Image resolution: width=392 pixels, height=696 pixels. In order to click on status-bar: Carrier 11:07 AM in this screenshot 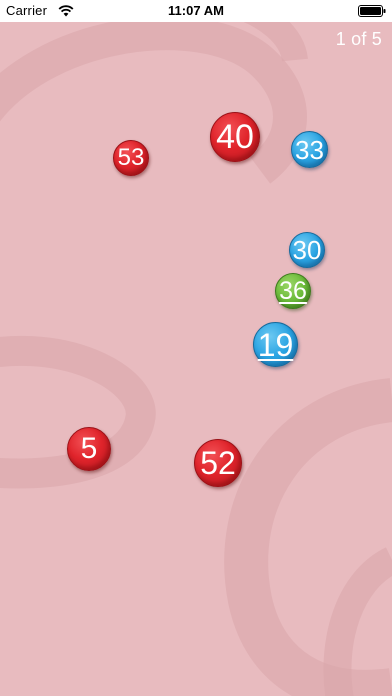, I will do `click(196, 11)`.